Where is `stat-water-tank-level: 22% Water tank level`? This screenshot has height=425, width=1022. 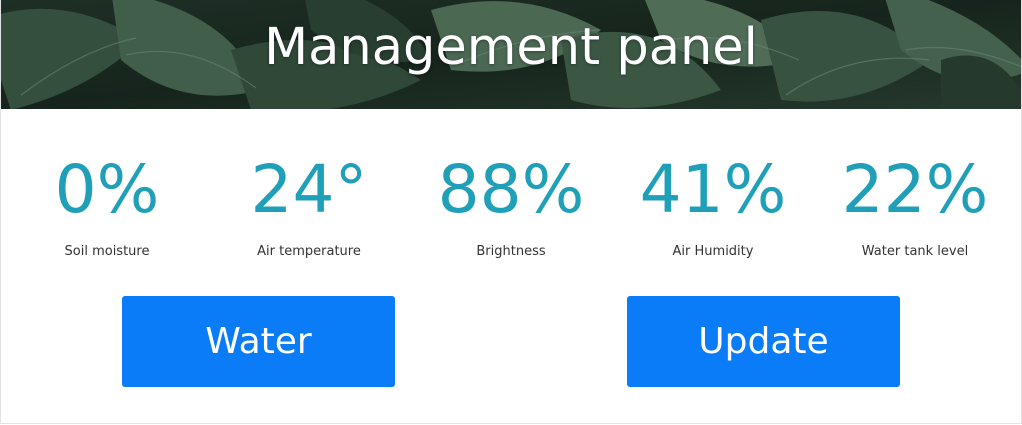 stat-water-tank-level: 22% Water tank level is located at coordinates (915, 205).